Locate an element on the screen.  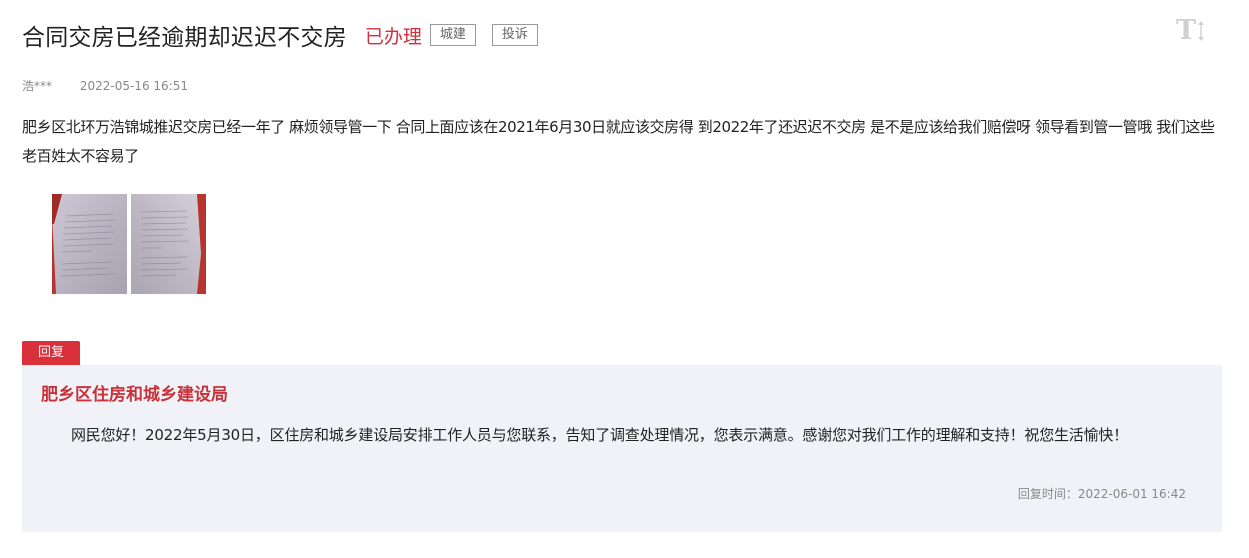
status-label: 已办理 is located at coordinates (393, 36).